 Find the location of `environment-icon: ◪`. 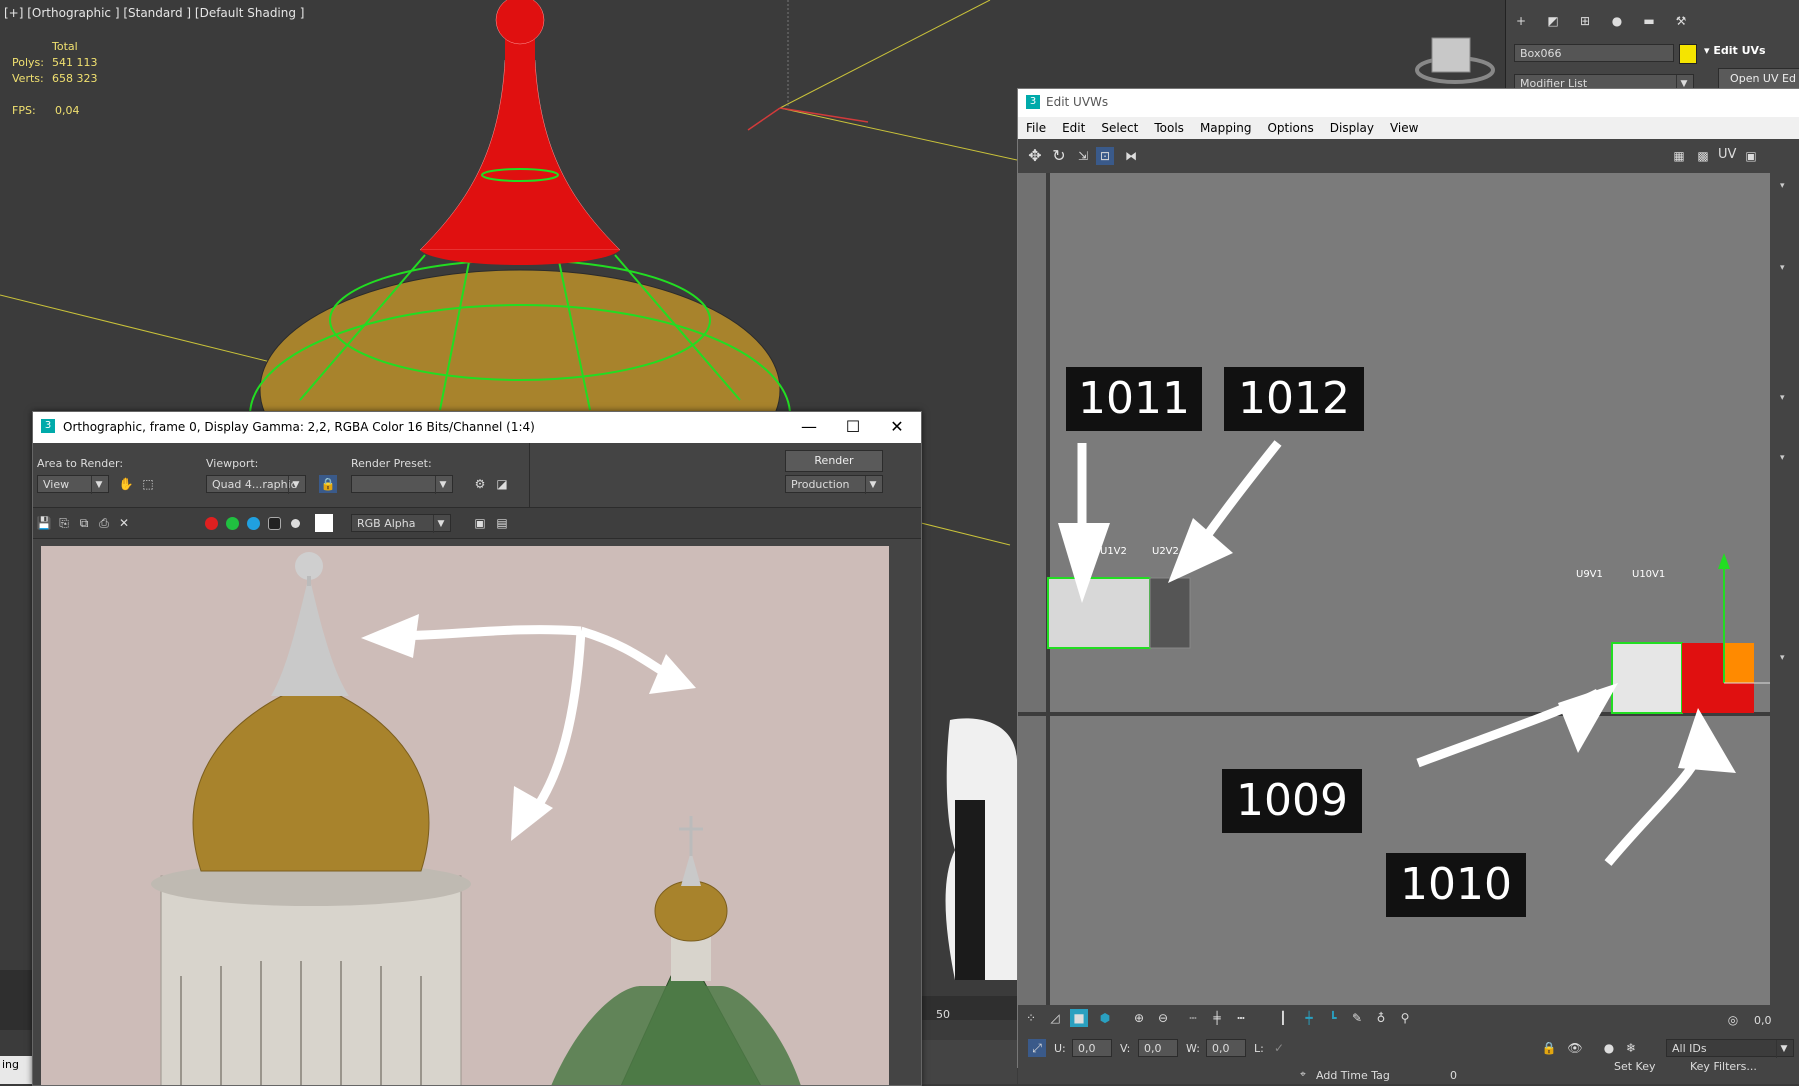

environment-icon: ◪ is located at coordinates (502, 484).